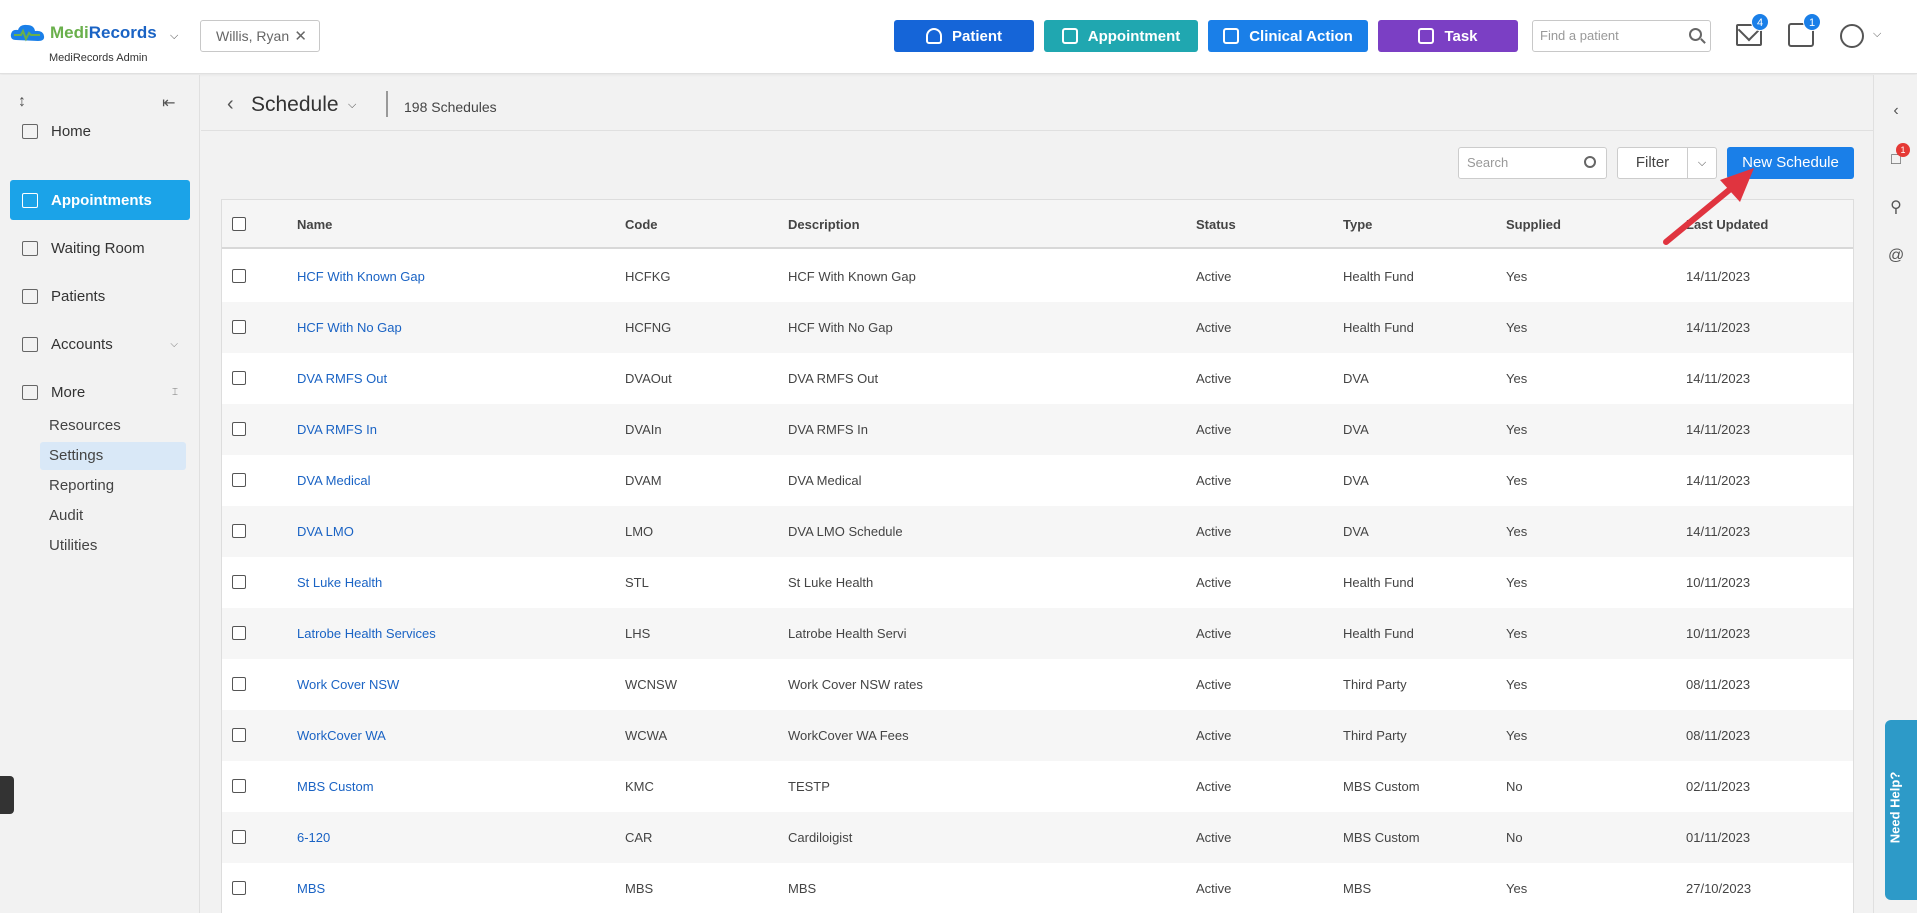  What do you see at coordinates (335, 786) in the screenshot?
I see `cell-name: MBS Custom` at bounding box center [335, 786].